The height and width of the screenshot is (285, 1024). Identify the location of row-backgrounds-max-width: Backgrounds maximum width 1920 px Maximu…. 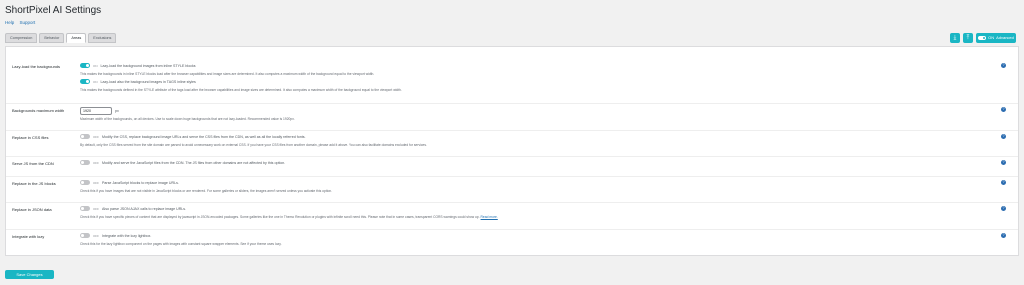
(512, 117).